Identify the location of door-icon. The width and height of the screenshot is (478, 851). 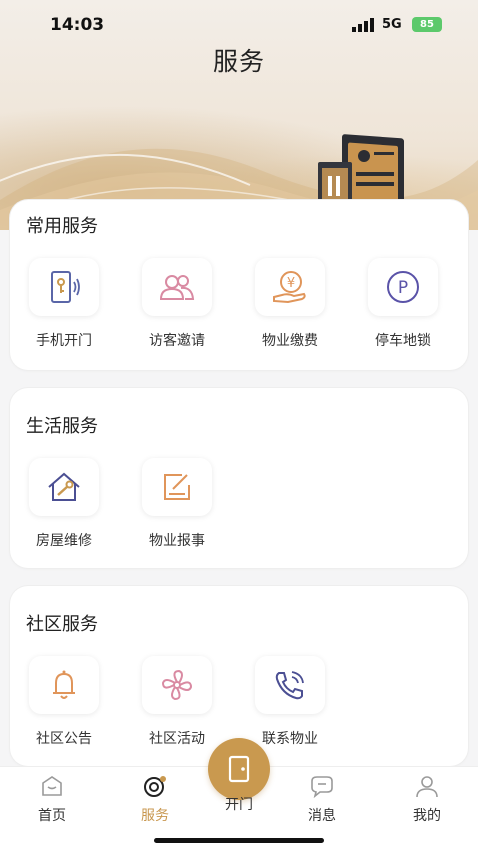
(239, 769).